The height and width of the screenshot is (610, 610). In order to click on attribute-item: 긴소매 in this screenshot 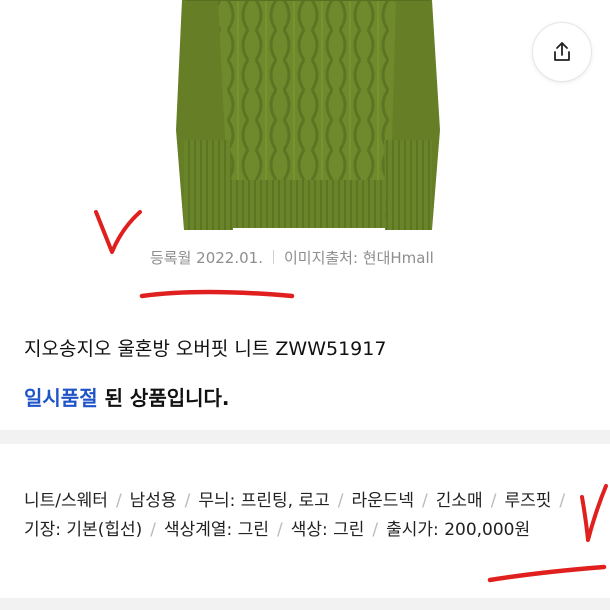, I will do `click(459, 501)`.